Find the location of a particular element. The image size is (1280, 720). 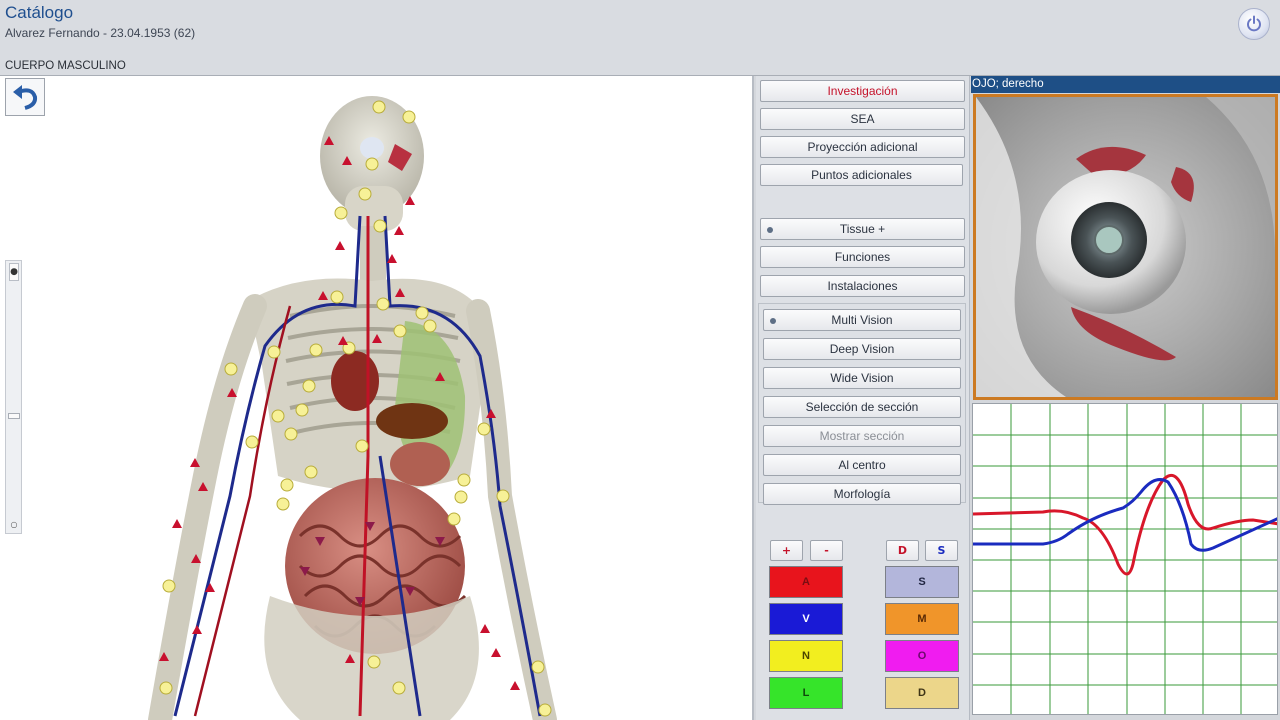

color-button-d: D is located at coordinates (922, 693).